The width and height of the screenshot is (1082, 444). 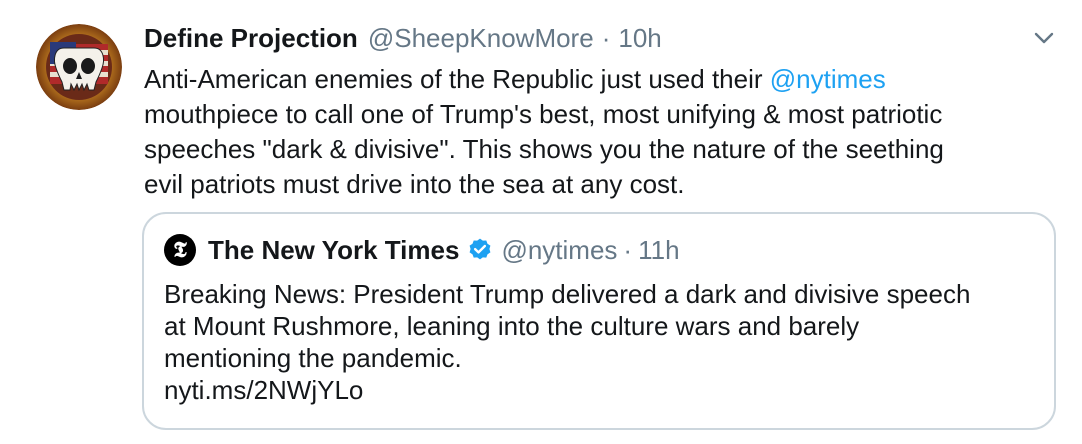 I want to click on quoted-tweet-header: 𝕿 The New York Times @nytimes · 11h, so click(x=422, y=250).